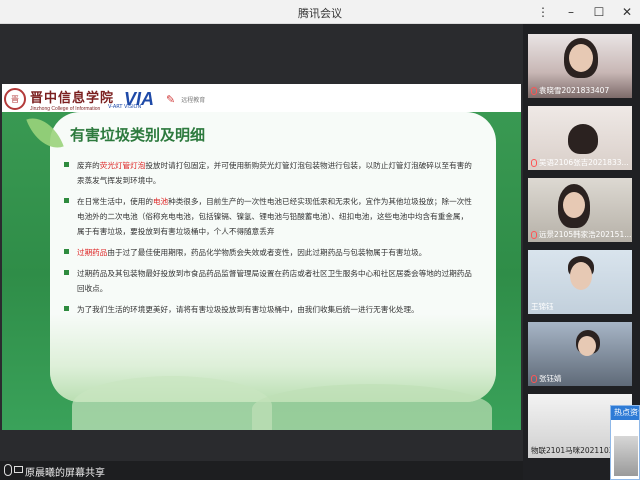 This screenshot has width=640, height=480. Describe the element at coordinates (627, 12) in the screenshot. I see `close-icon: ✕` at that location.